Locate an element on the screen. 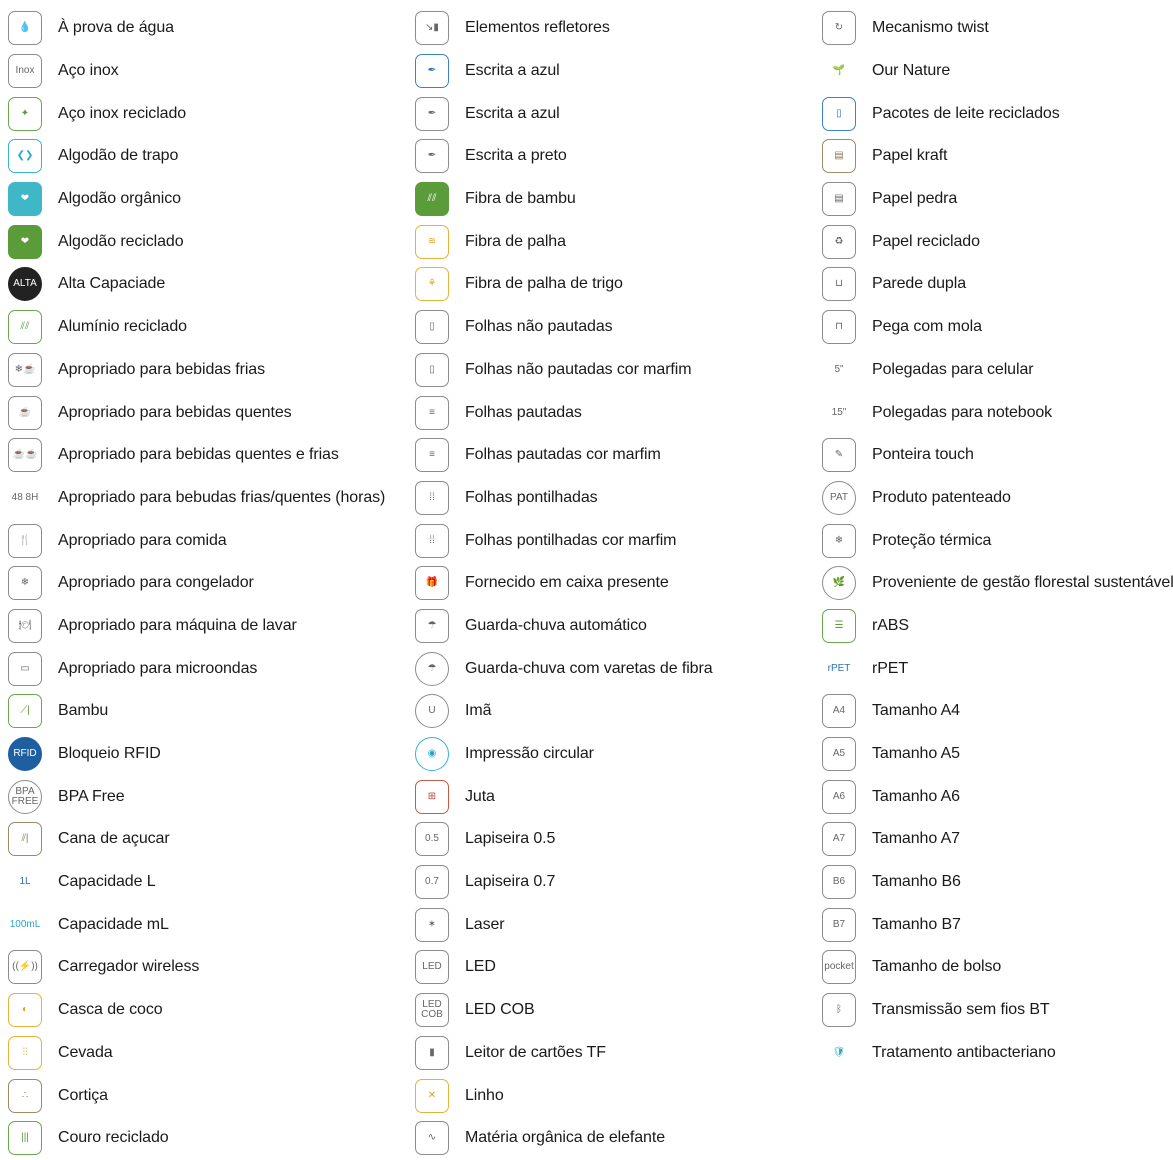 The height and width of the screenshot is (1160, 1173). legend-label: Tamanho A5 is located at coordinates (916, 754).